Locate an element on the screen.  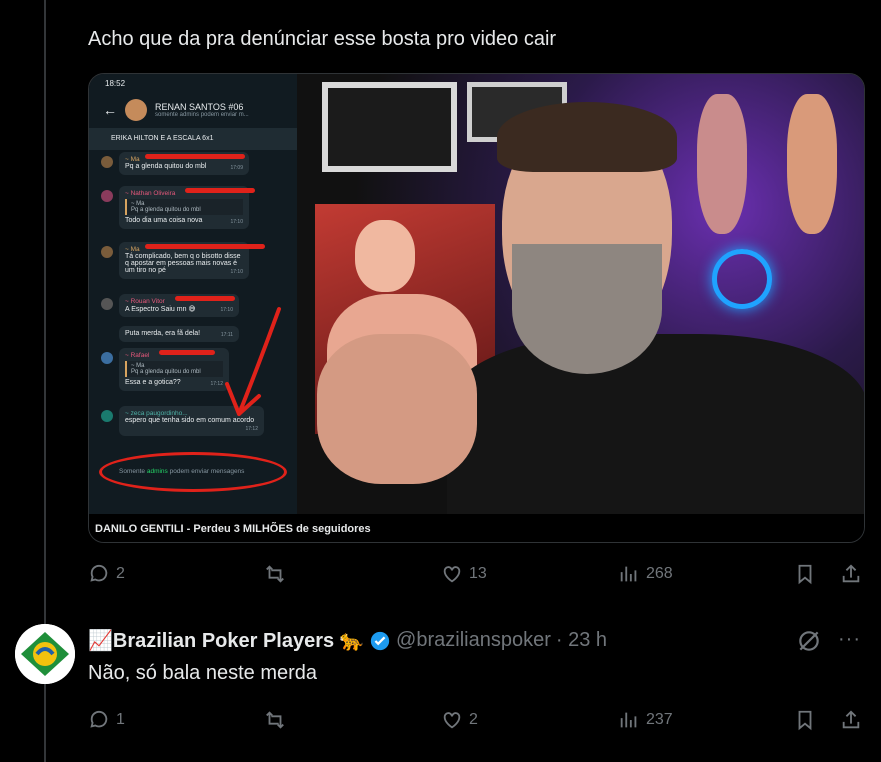
group-name: RENAN SANTOS #06 is located at coordinates (199, 107).